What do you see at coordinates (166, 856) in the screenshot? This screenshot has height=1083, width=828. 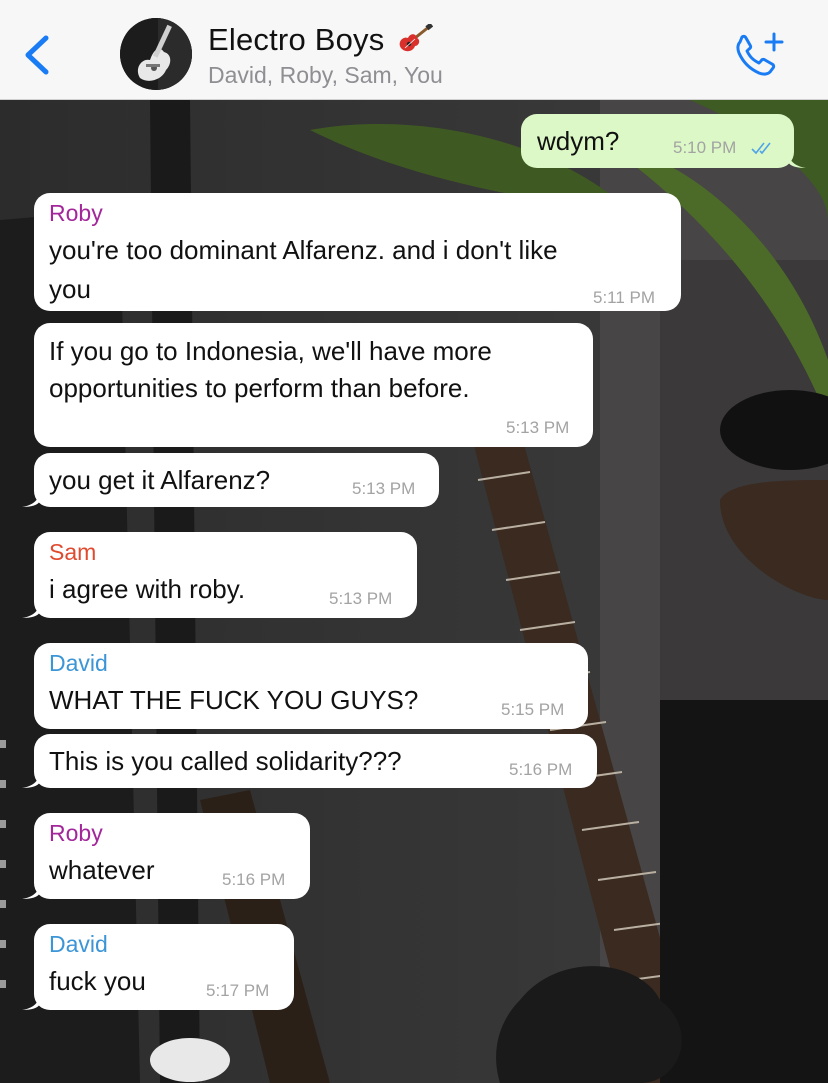 I see `message-bubble-incoming: Roby whatever 5:16 PM` at bounding box center [166, 856].